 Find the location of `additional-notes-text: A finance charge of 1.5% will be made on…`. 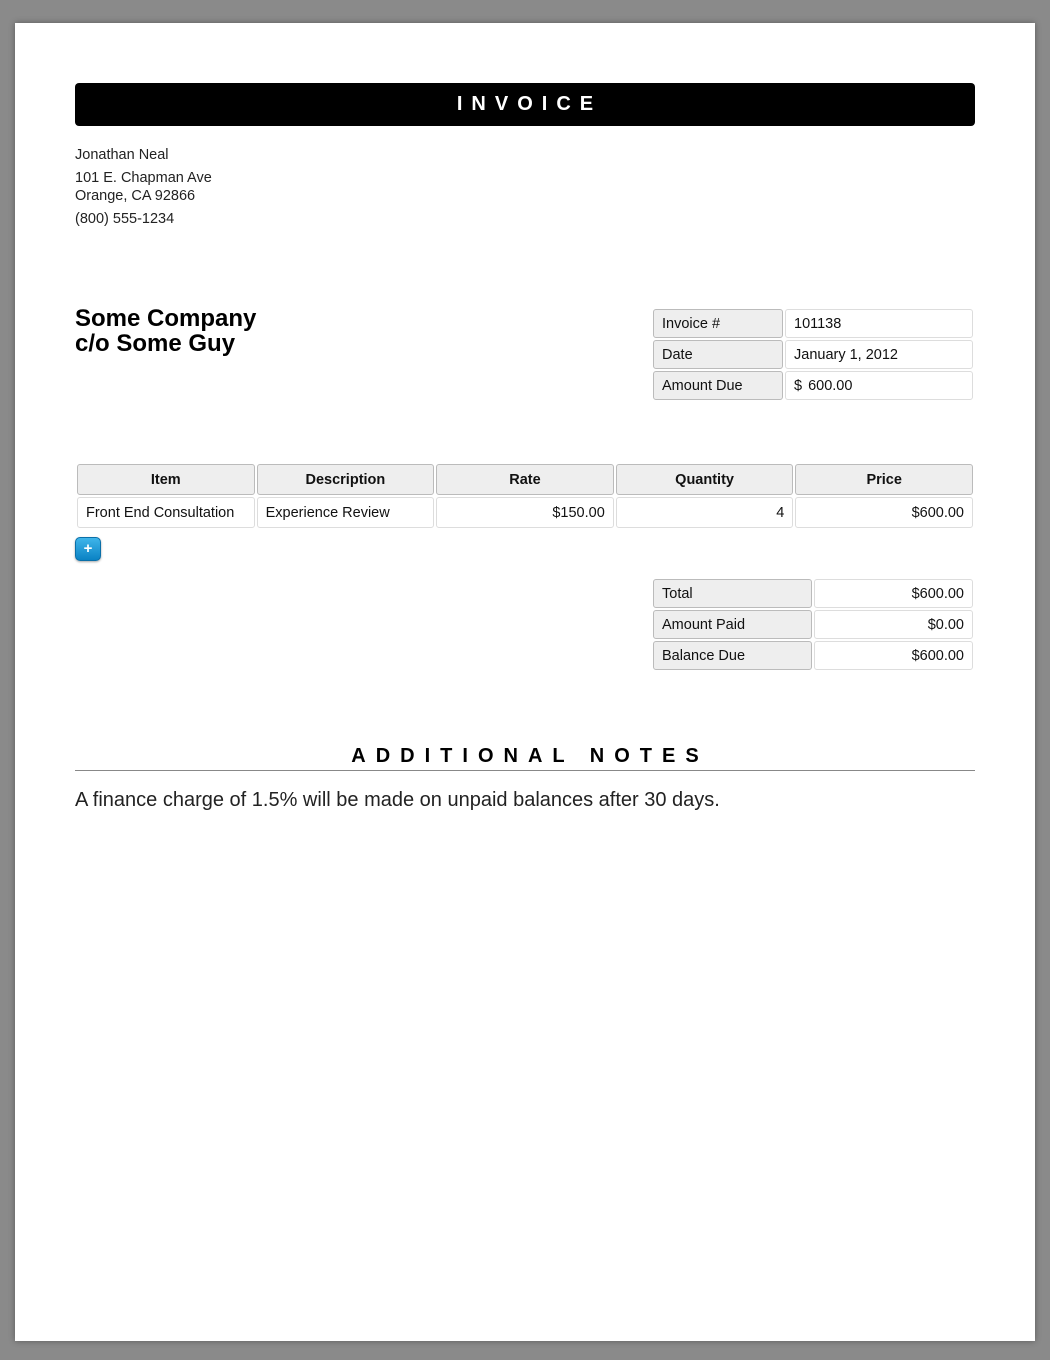

additional-notes-text: A finance charge of 1.5% will be made on… is located at coordinates (397, 800).